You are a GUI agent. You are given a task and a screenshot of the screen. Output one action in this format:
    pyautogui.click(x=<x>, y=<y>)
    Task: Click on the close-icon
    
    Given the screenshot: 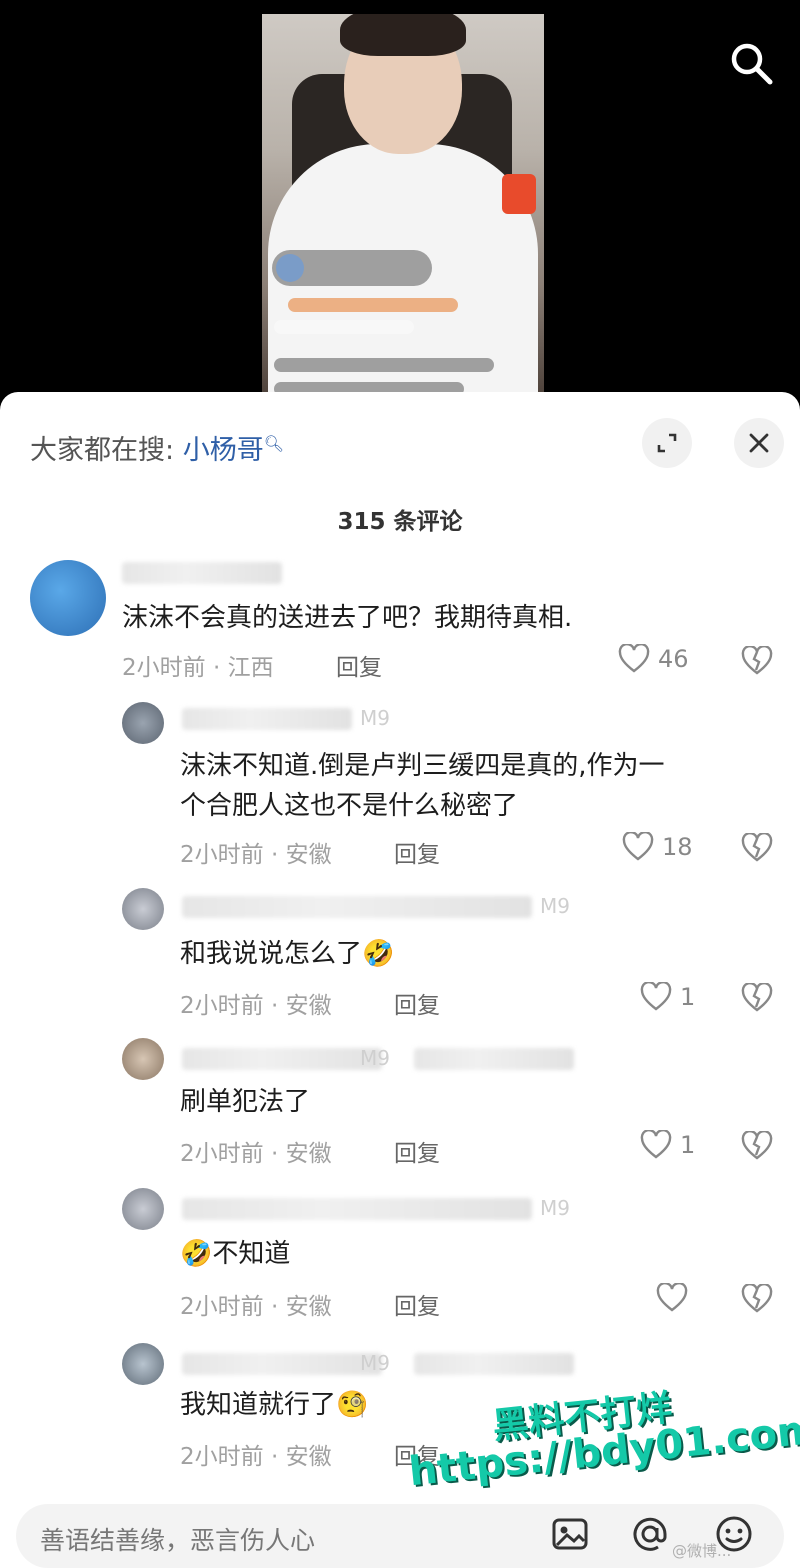 What is the action you would take?
    pyautogui.click(x=759, y=443)
    